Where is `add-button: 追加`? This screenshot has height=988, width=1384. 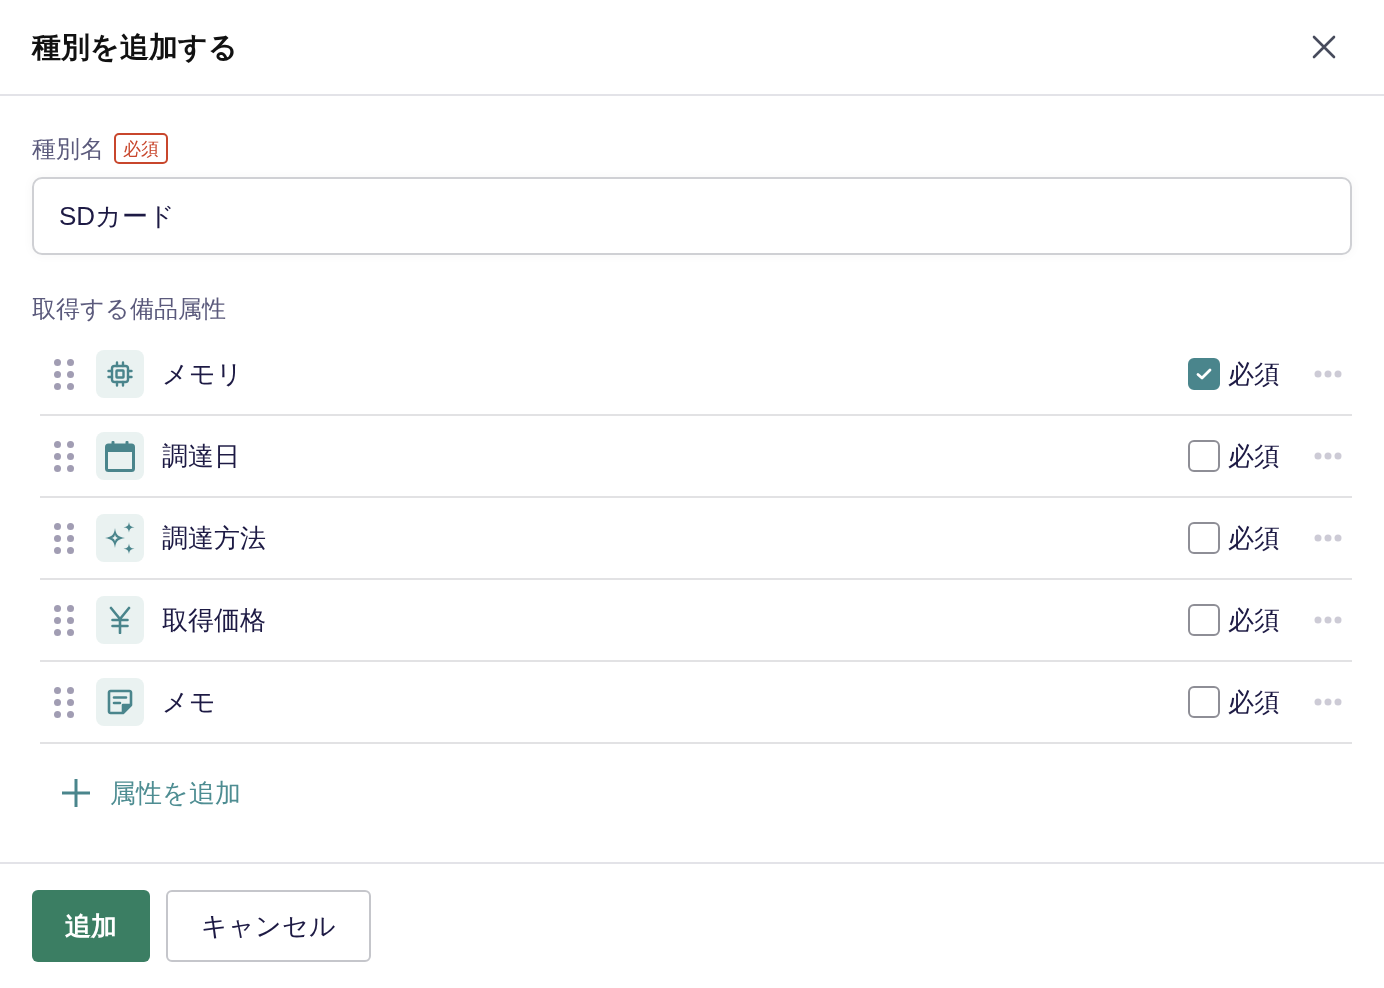 add-button: 追加 is located at coordinates (91, 926).